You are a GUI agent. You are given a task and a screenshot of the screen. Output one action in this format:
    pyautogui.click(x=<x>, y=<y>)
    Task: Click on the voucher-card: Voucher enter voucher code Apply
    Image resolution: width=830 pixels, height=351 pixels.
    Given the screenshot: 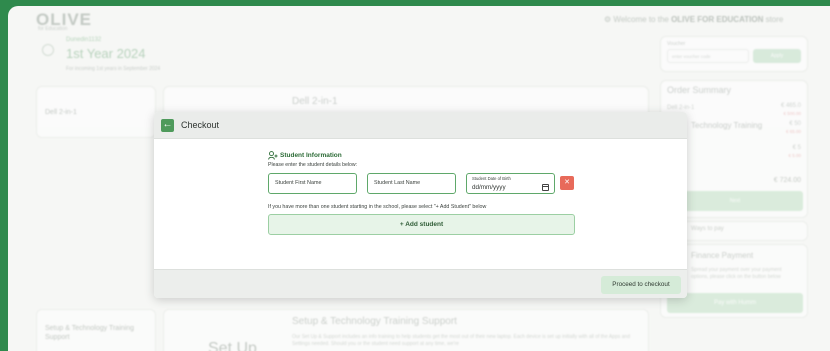 What is the action you would take?
    pyautogui.click(x=734, y=54)
    